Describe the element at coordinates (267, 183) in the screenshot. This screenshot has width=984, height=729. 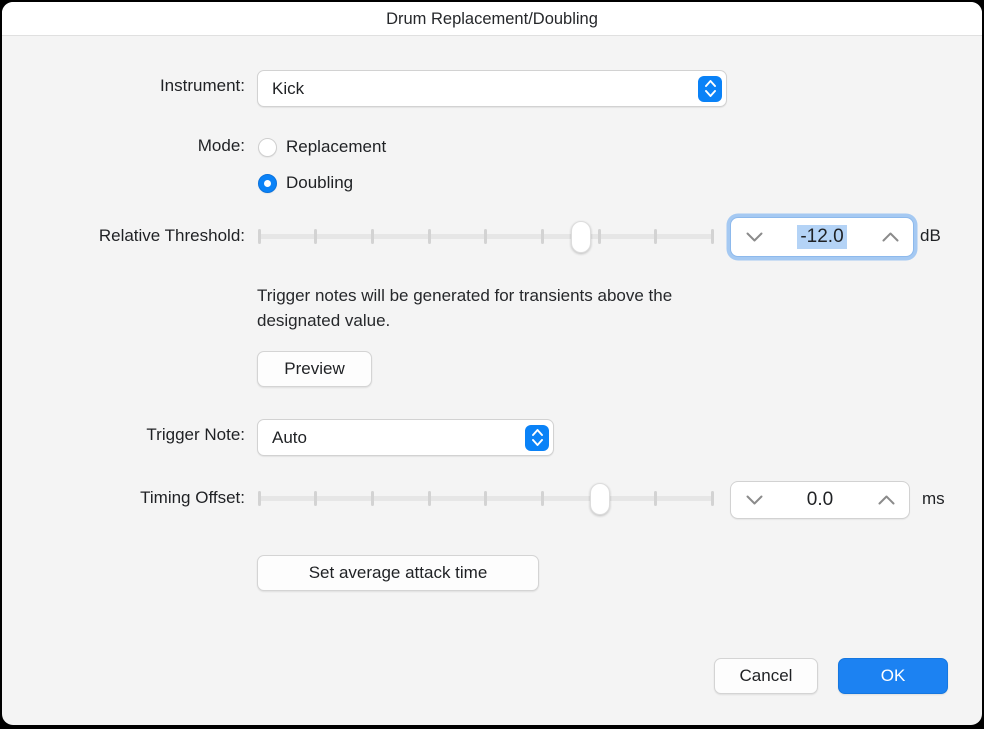
I see `radio-indicator-selected` at that location.